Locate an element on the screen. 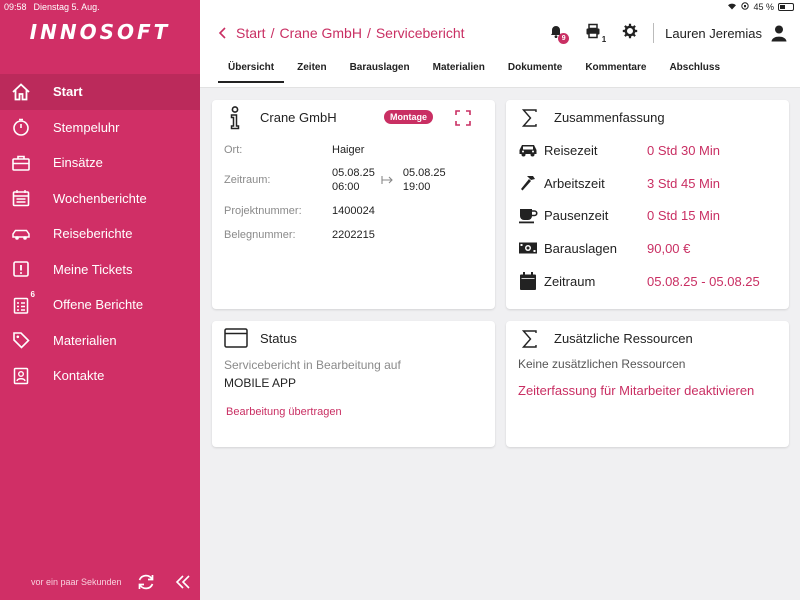  resources-text: Keine zusätzlichen Ressourcen is located at coordinates (602, 364).